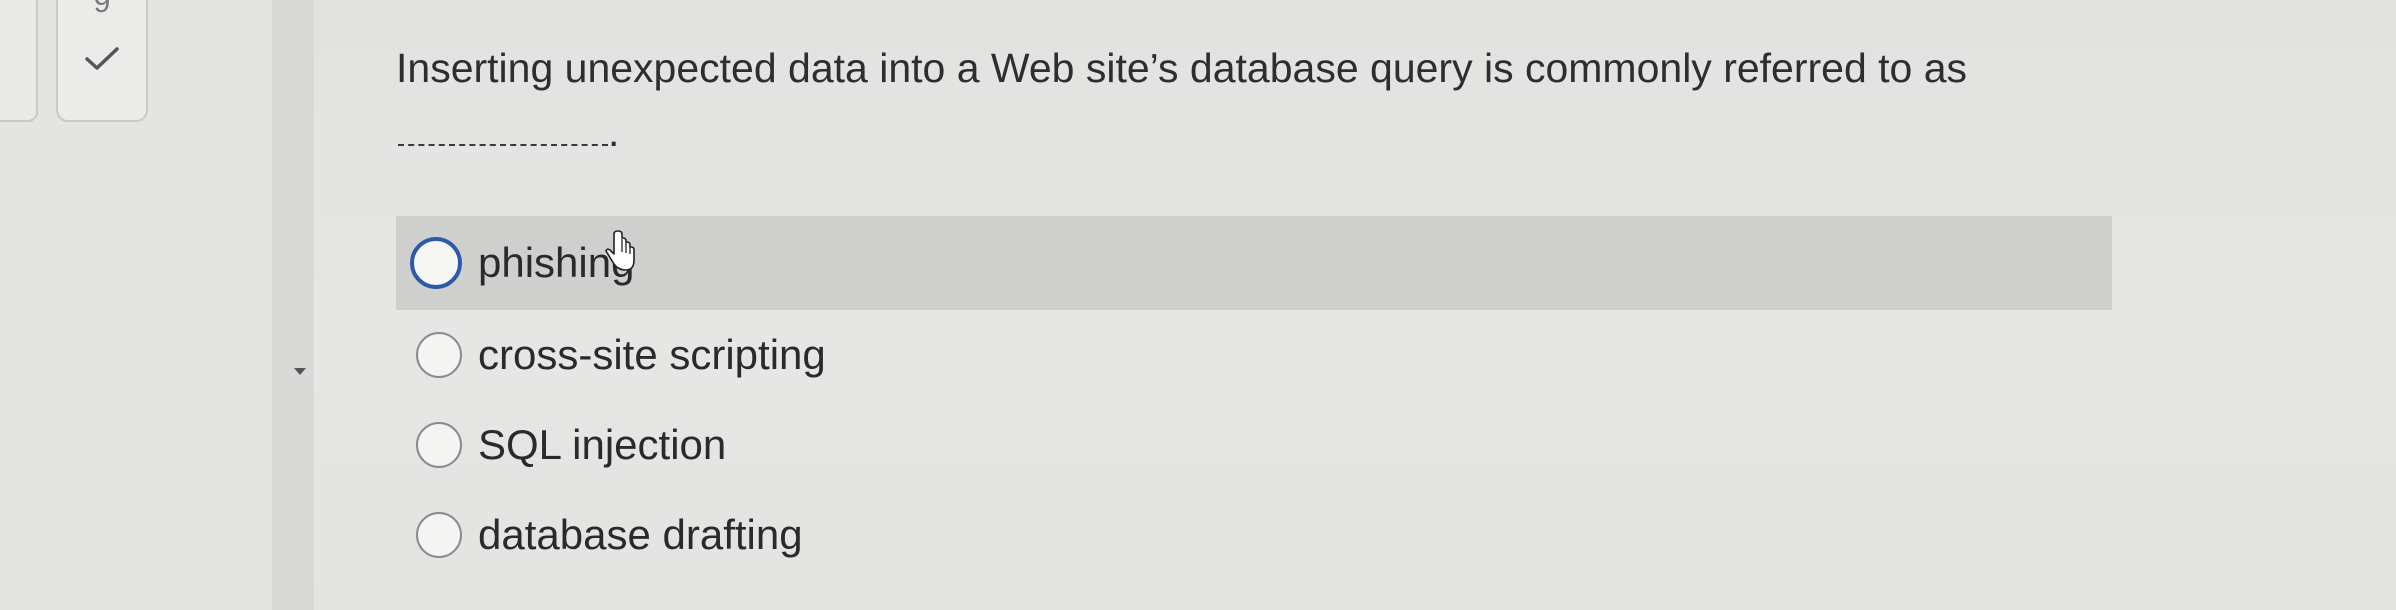 The image size is (2396, 610). What do you see at coordinates (293, 305) in the screenshot?
I see `sidebar-divider` at bounding box center [293, 305].